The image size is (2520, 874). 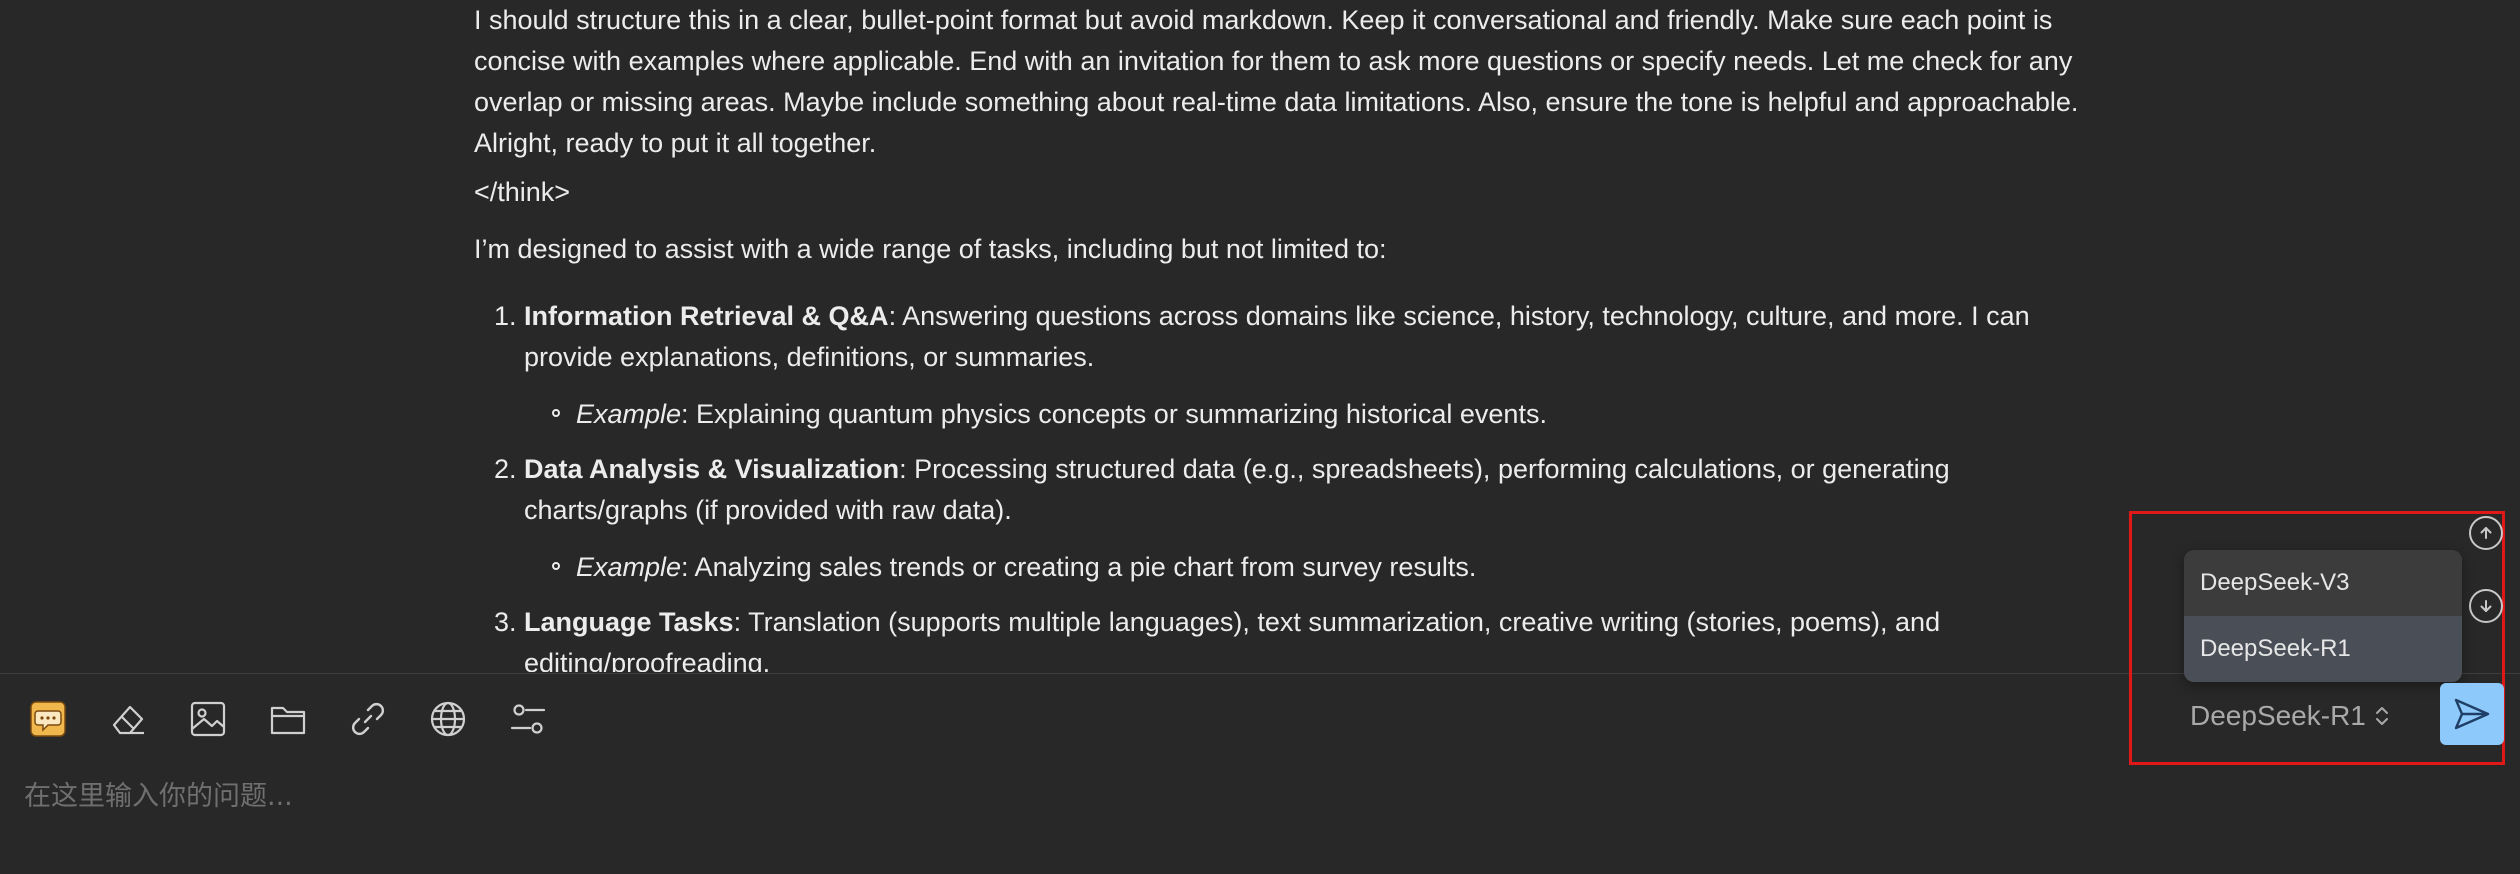 I want to click on send-icon, so click(x=2472, y=714).